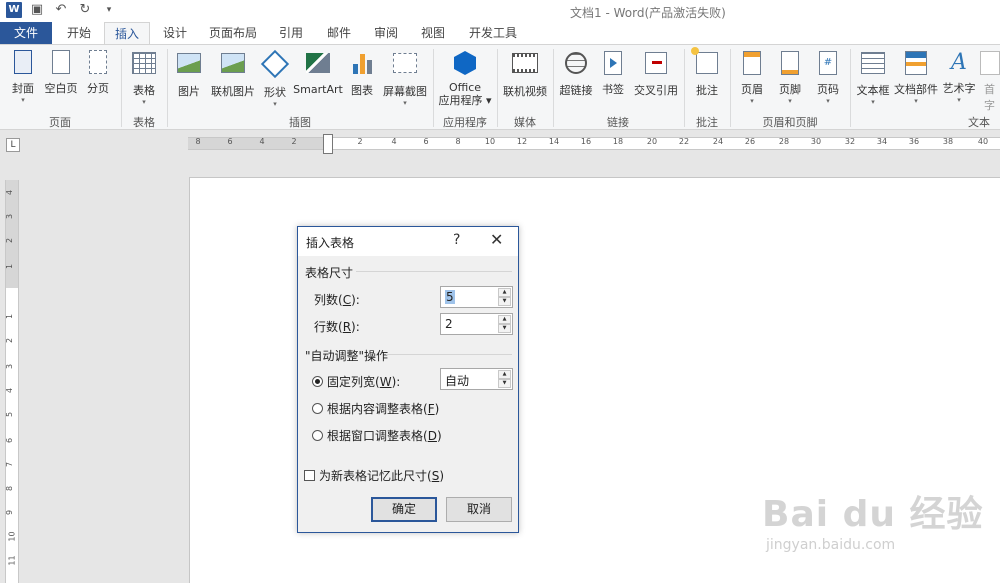 The width and height of the screenshot is (1000, 583). I want to click on cross-reference-button: 交叉引用, so click(656, 74).